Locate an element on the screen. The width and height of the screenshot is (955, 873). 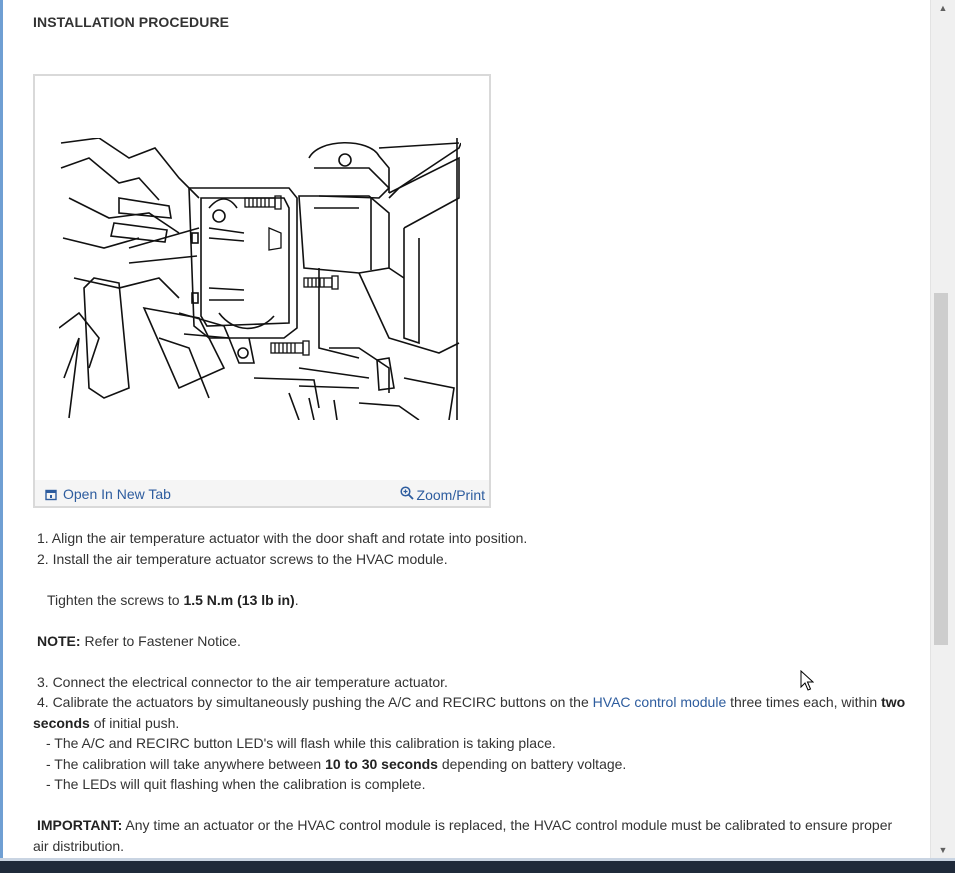
step-4-continued: seconds of initial push. is located at coordinates (475, 723).